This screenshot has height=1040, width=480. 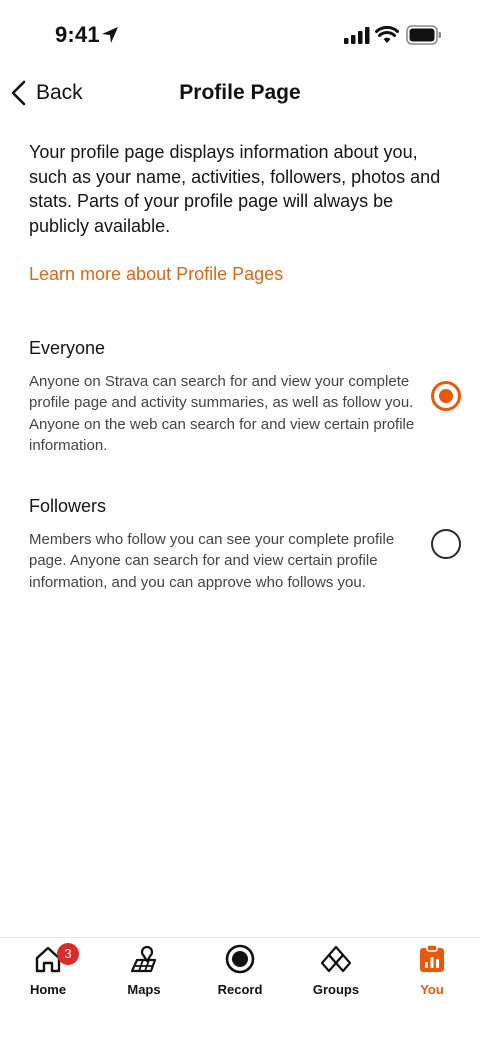 I want to click on nav-header: Back Profile Page, so click(x=240, y=93).